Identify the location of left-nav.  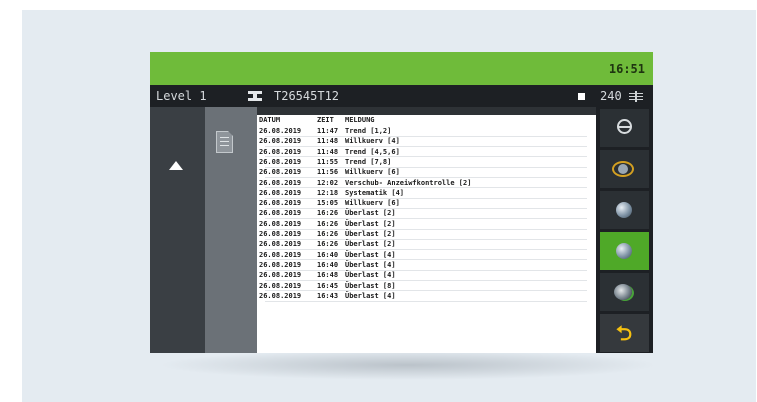
(177, 230).